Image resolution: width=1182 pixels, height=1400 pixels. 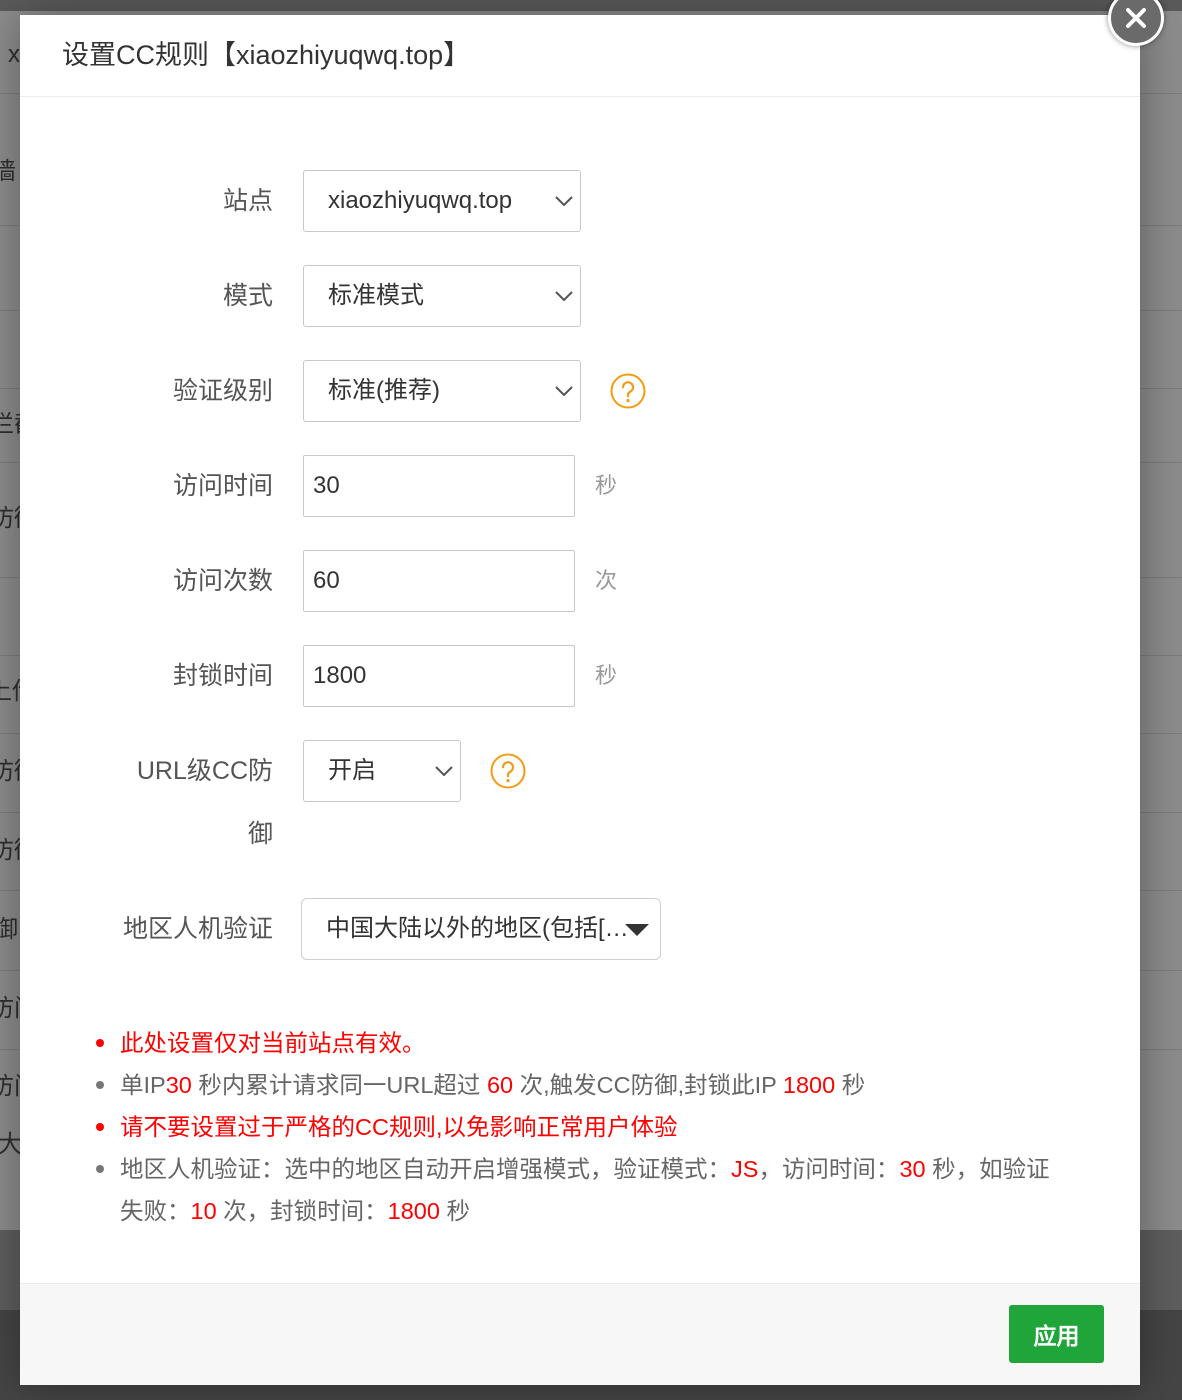 I want to click on tip-text: 次，封锁时间：, so click(x=302, y=1211).